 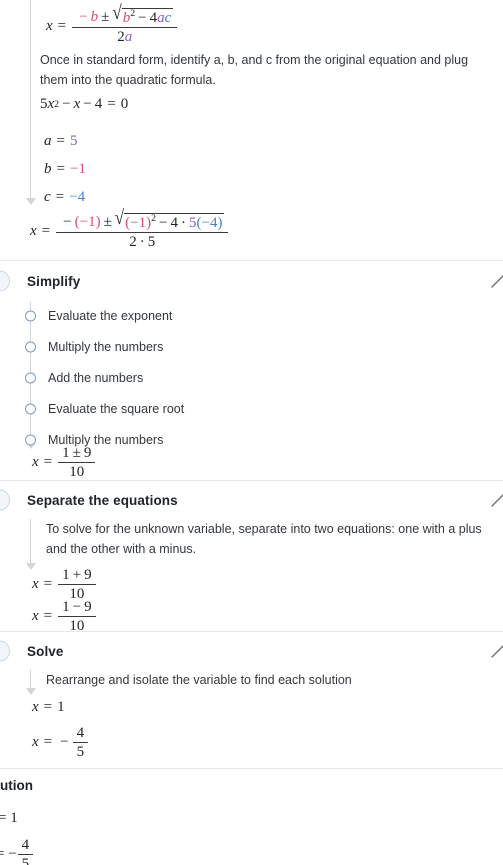 What do you see at coordinates (153, 18) in the screenshot?
I see `radicand-four: 4` at bounding box center [153, 18].